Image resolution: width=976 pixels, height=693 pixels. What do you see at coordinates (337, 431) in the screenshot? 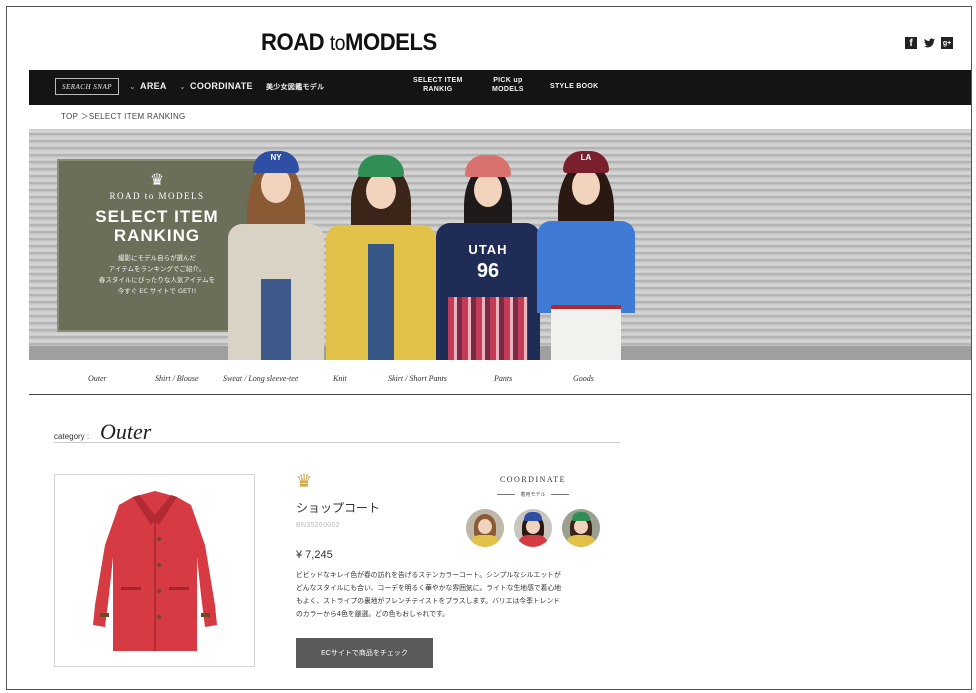
I see `category-heading: category : Outer` at bounding box center [337, 431].